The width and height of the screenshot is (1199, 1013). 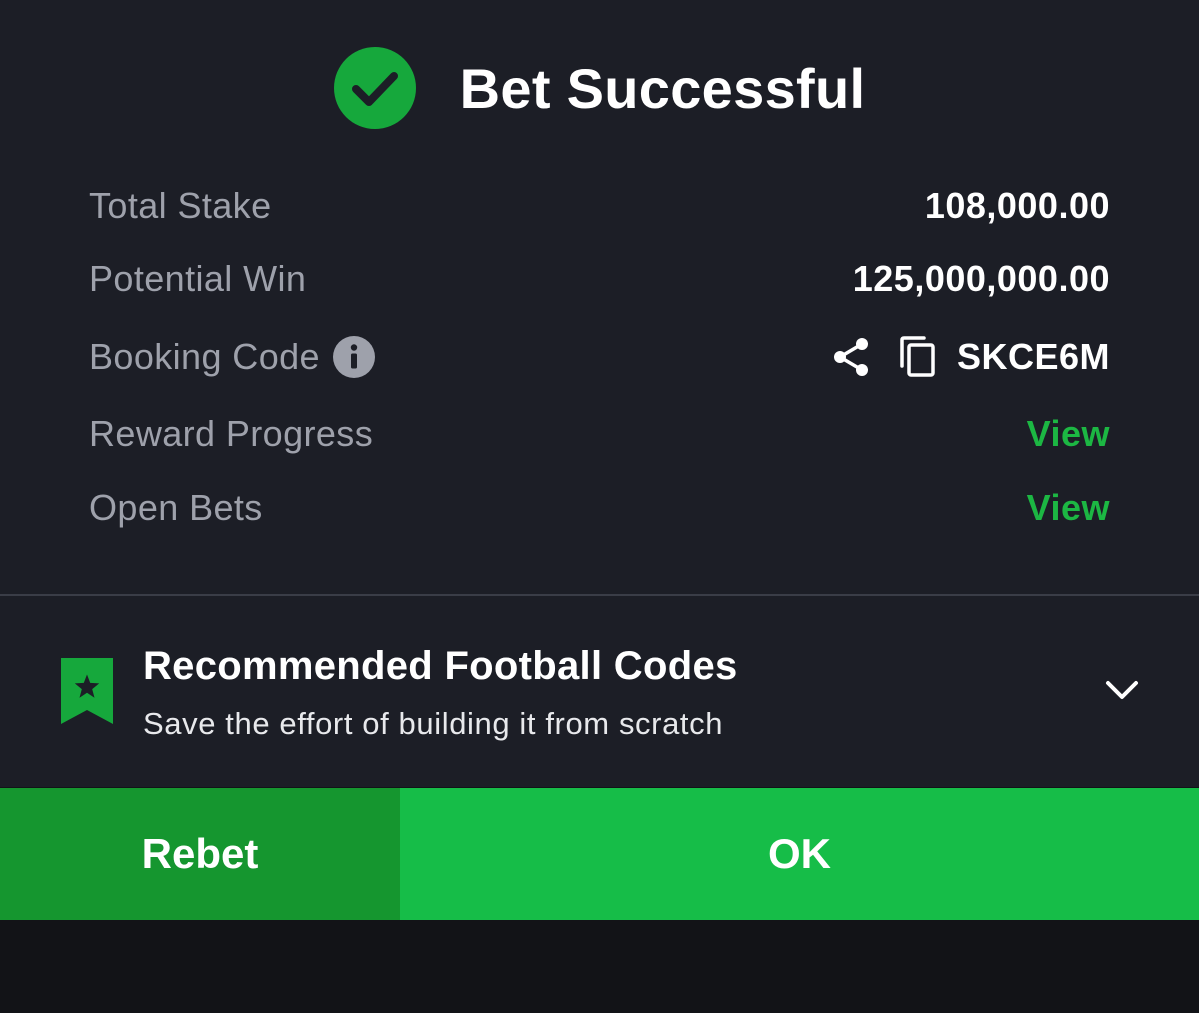 What do you see at coordinates (599, 206) in the screenshot?
I see `total-stake-row: Total Stake 108,000.00` at bounding box center [599, 206].